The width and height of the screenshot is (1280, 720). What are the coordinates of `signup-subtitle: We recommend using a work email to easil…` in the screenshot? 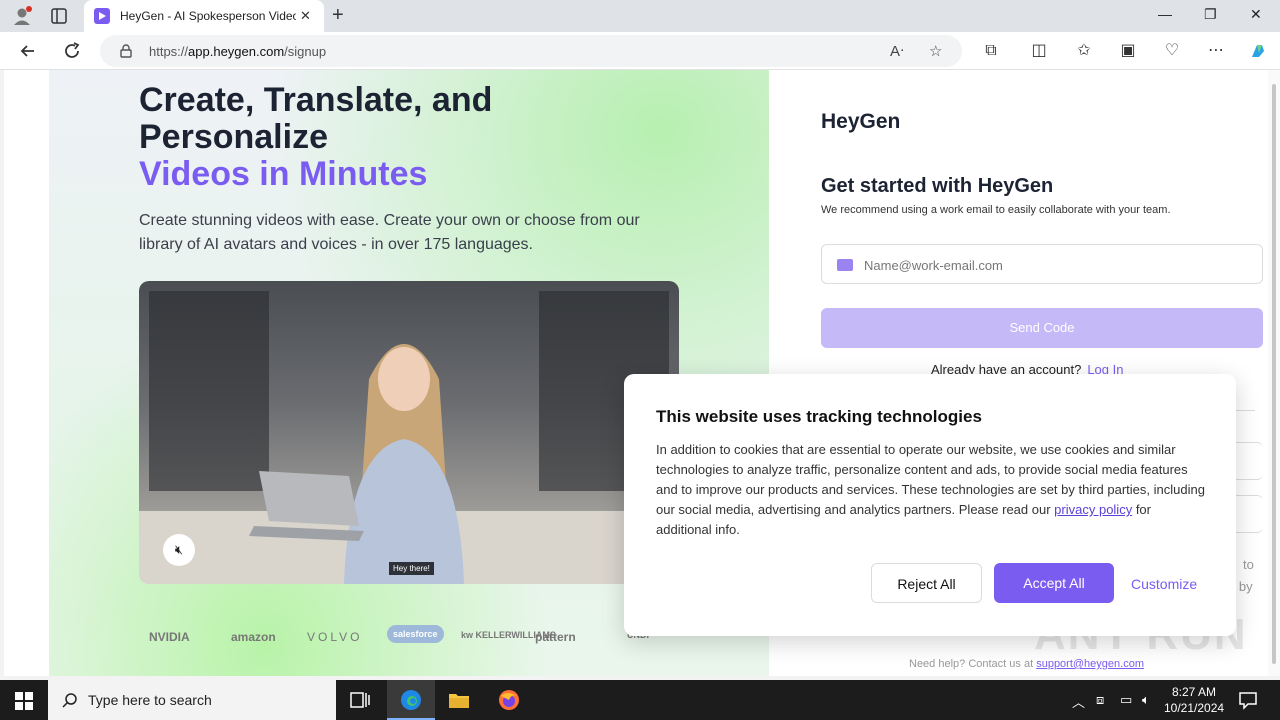 It's located at (996, 210).